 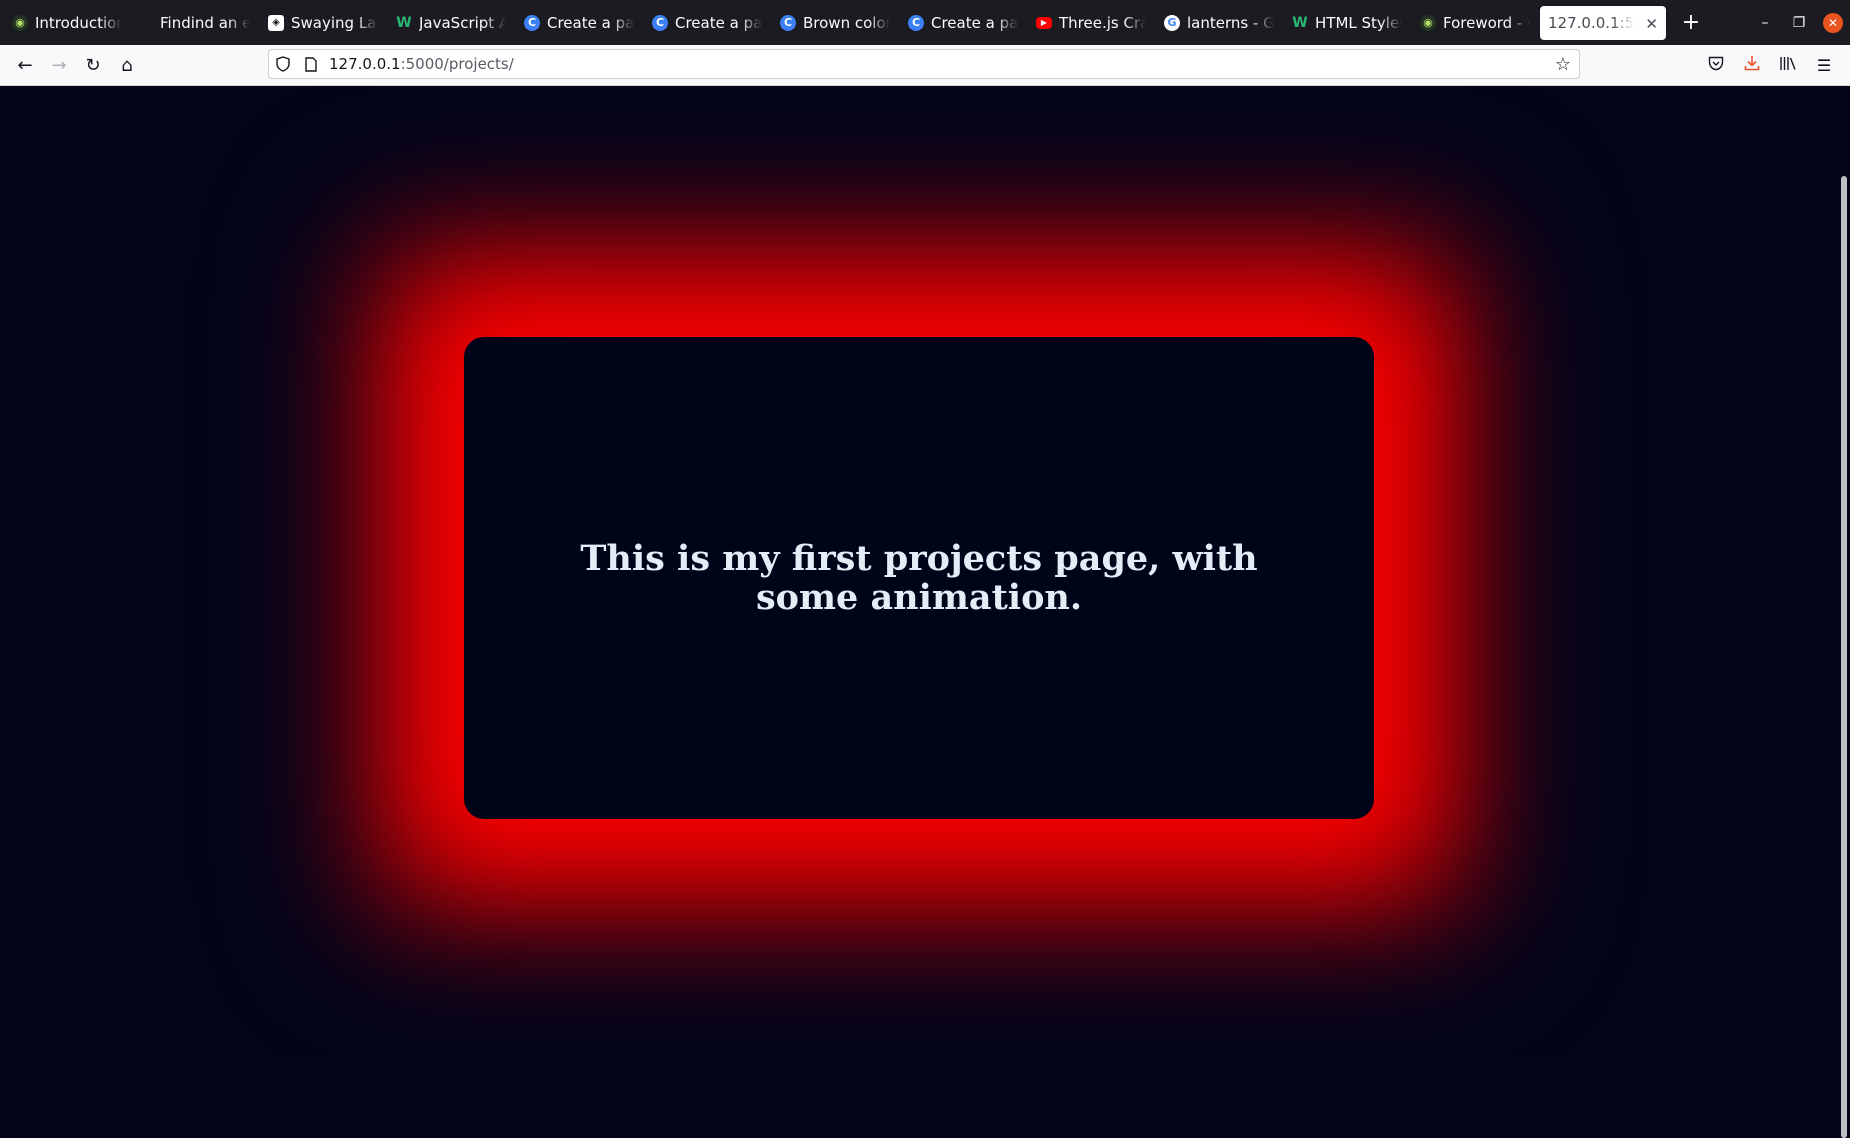 I want to click on tab-label: Foreword - Q, so click(x=1486, y=22).